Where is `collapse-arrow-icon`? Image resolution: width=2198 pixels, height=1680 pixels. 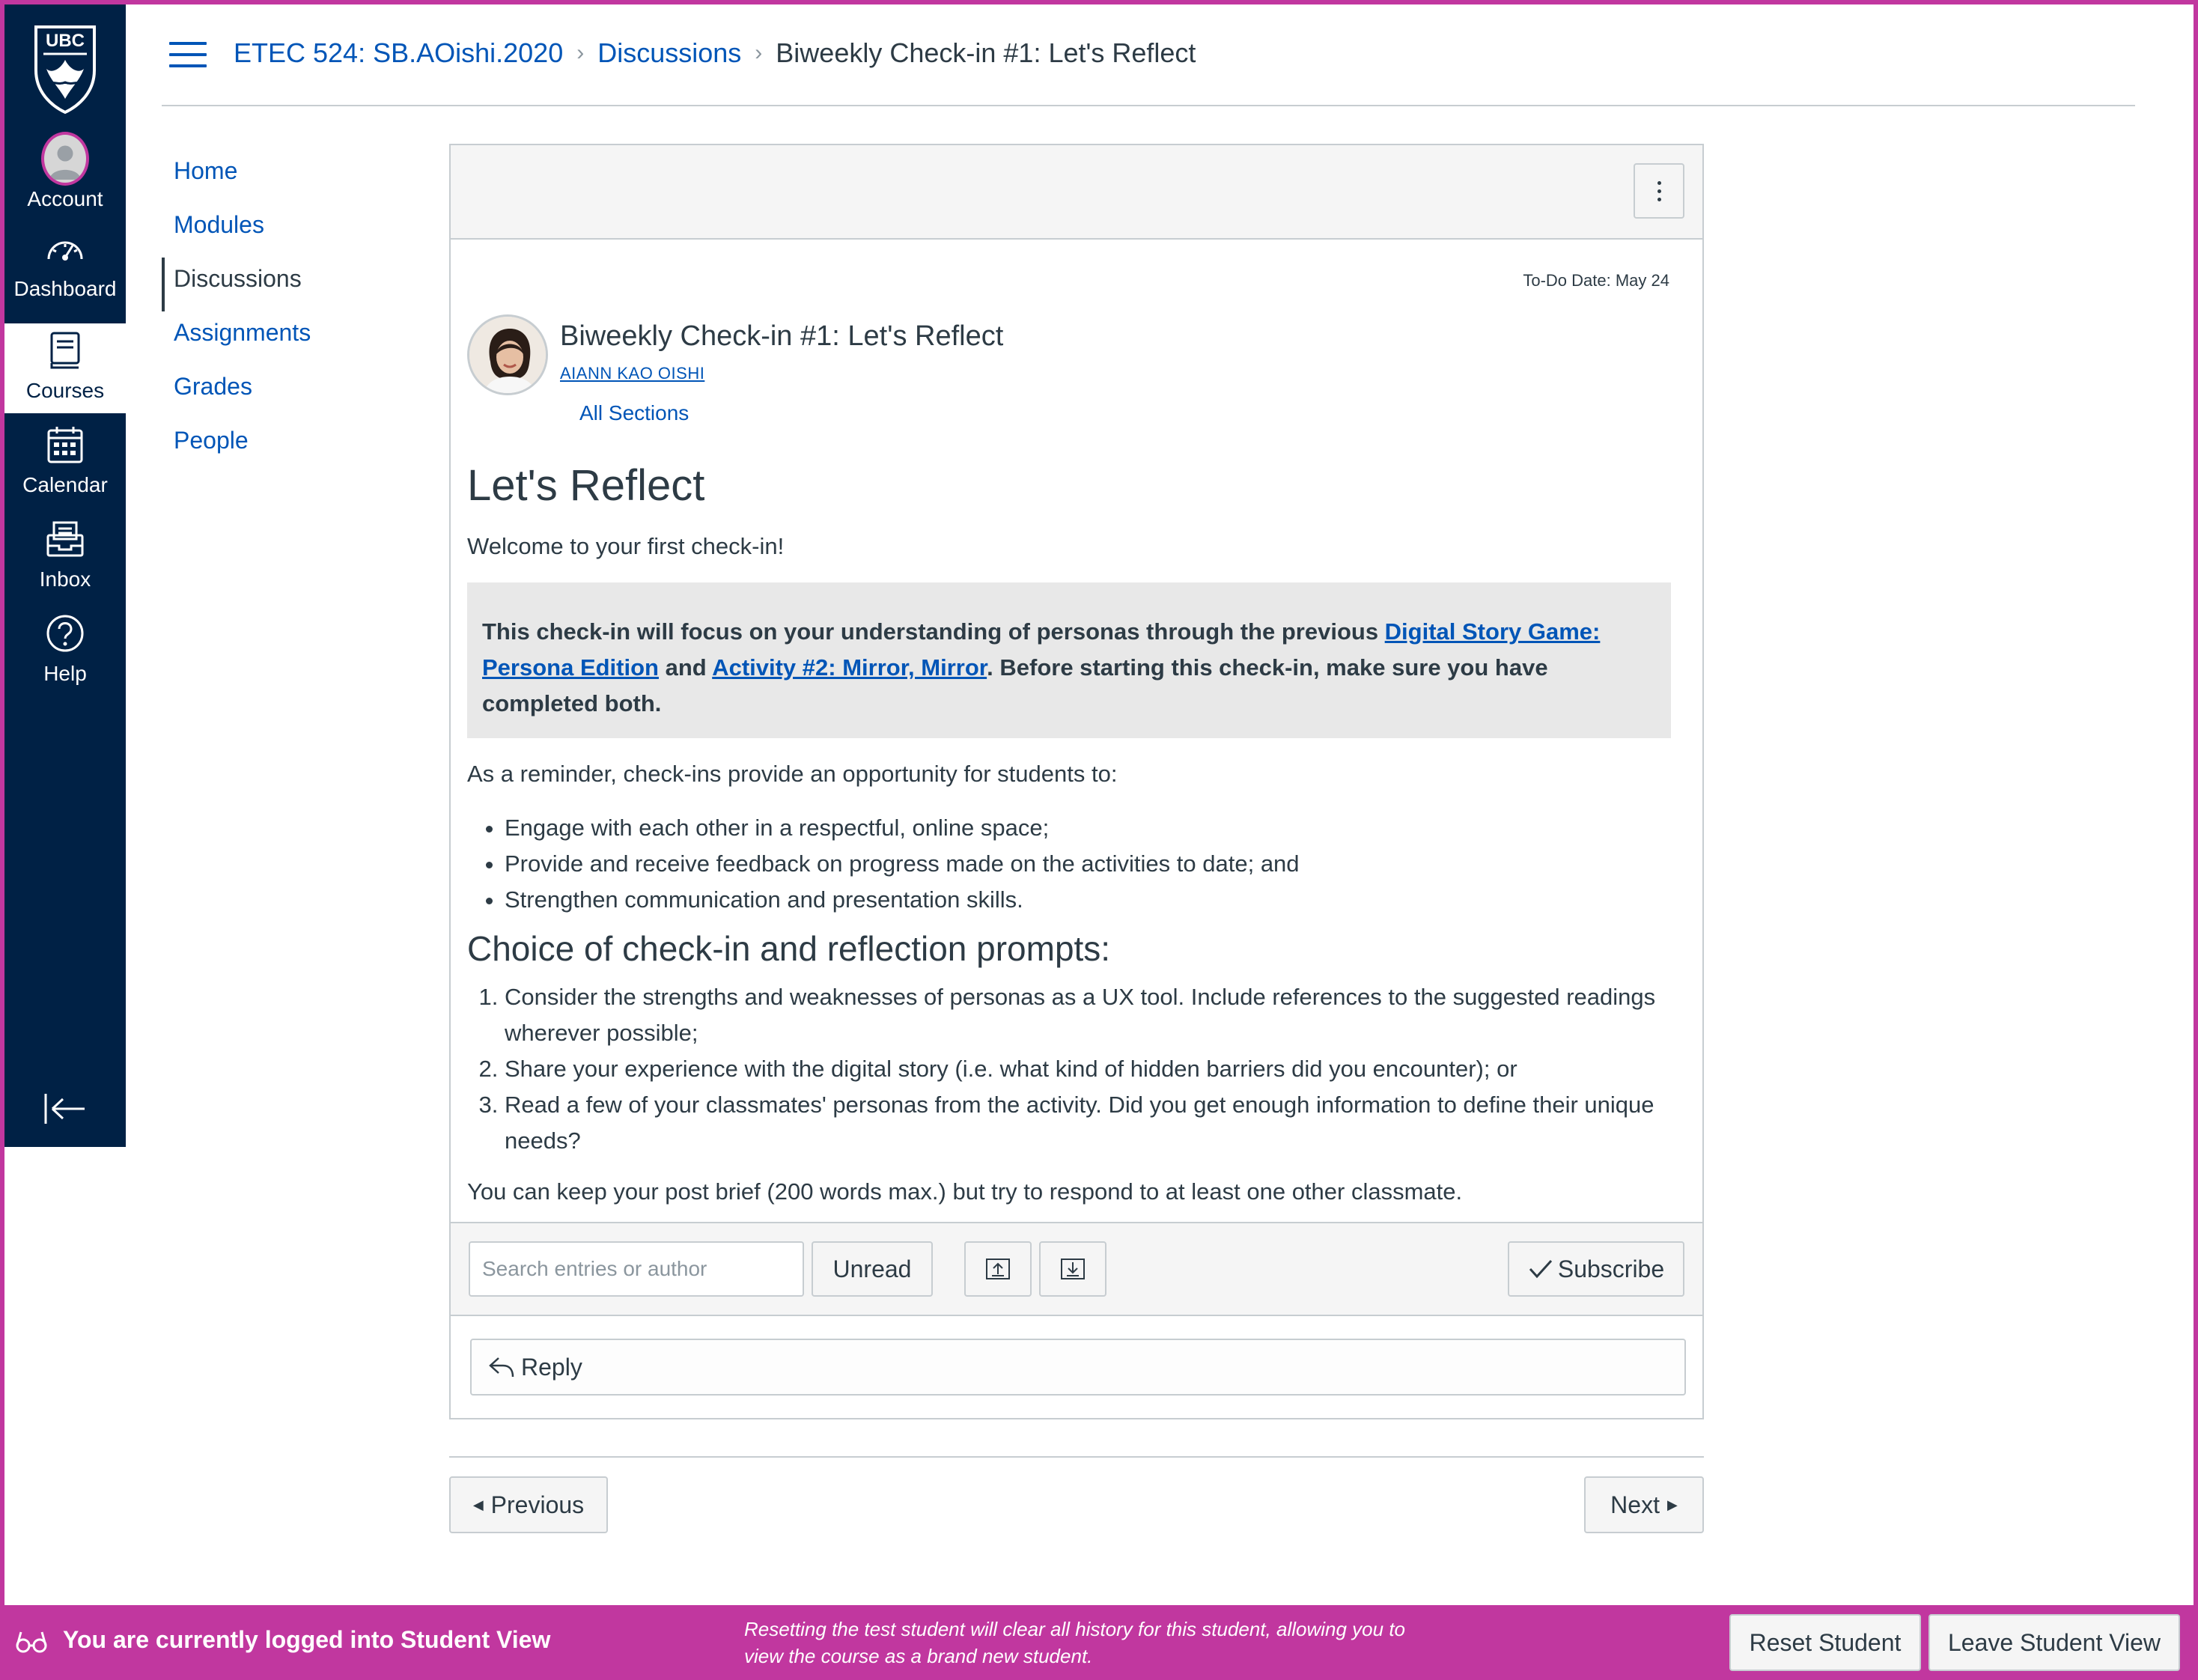
collapse-arrow-icon is located at coordinates (998, 1269).